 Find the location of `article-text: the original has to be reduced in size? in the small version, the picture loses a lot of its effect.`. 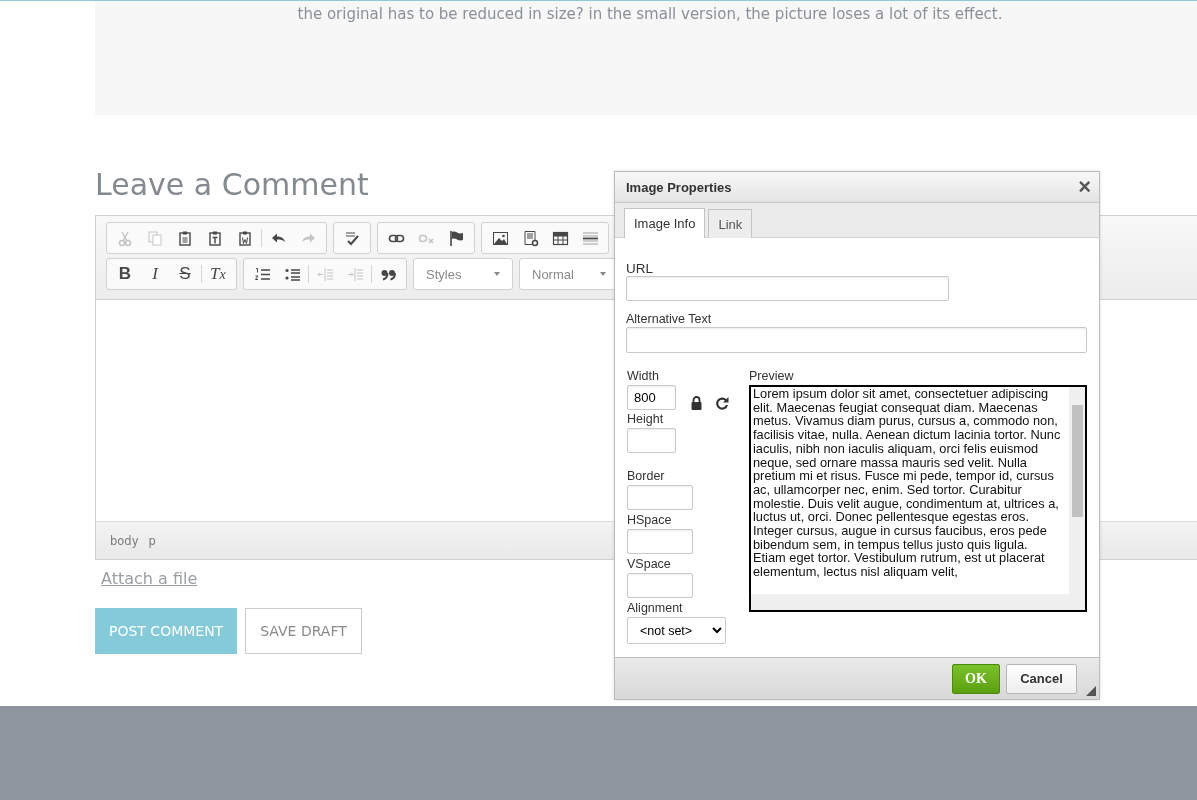

article-text: the original has to be reduced in size? in the small version, the picture loses a lot of its effect. is located at coordinates (649, 15).